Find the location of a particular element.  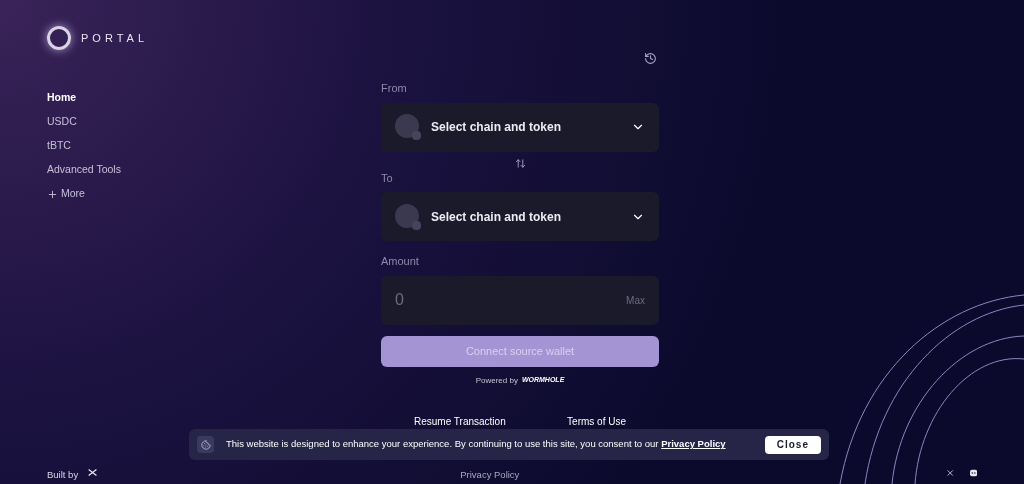

swap-icon is located at coordinates (520, 163).